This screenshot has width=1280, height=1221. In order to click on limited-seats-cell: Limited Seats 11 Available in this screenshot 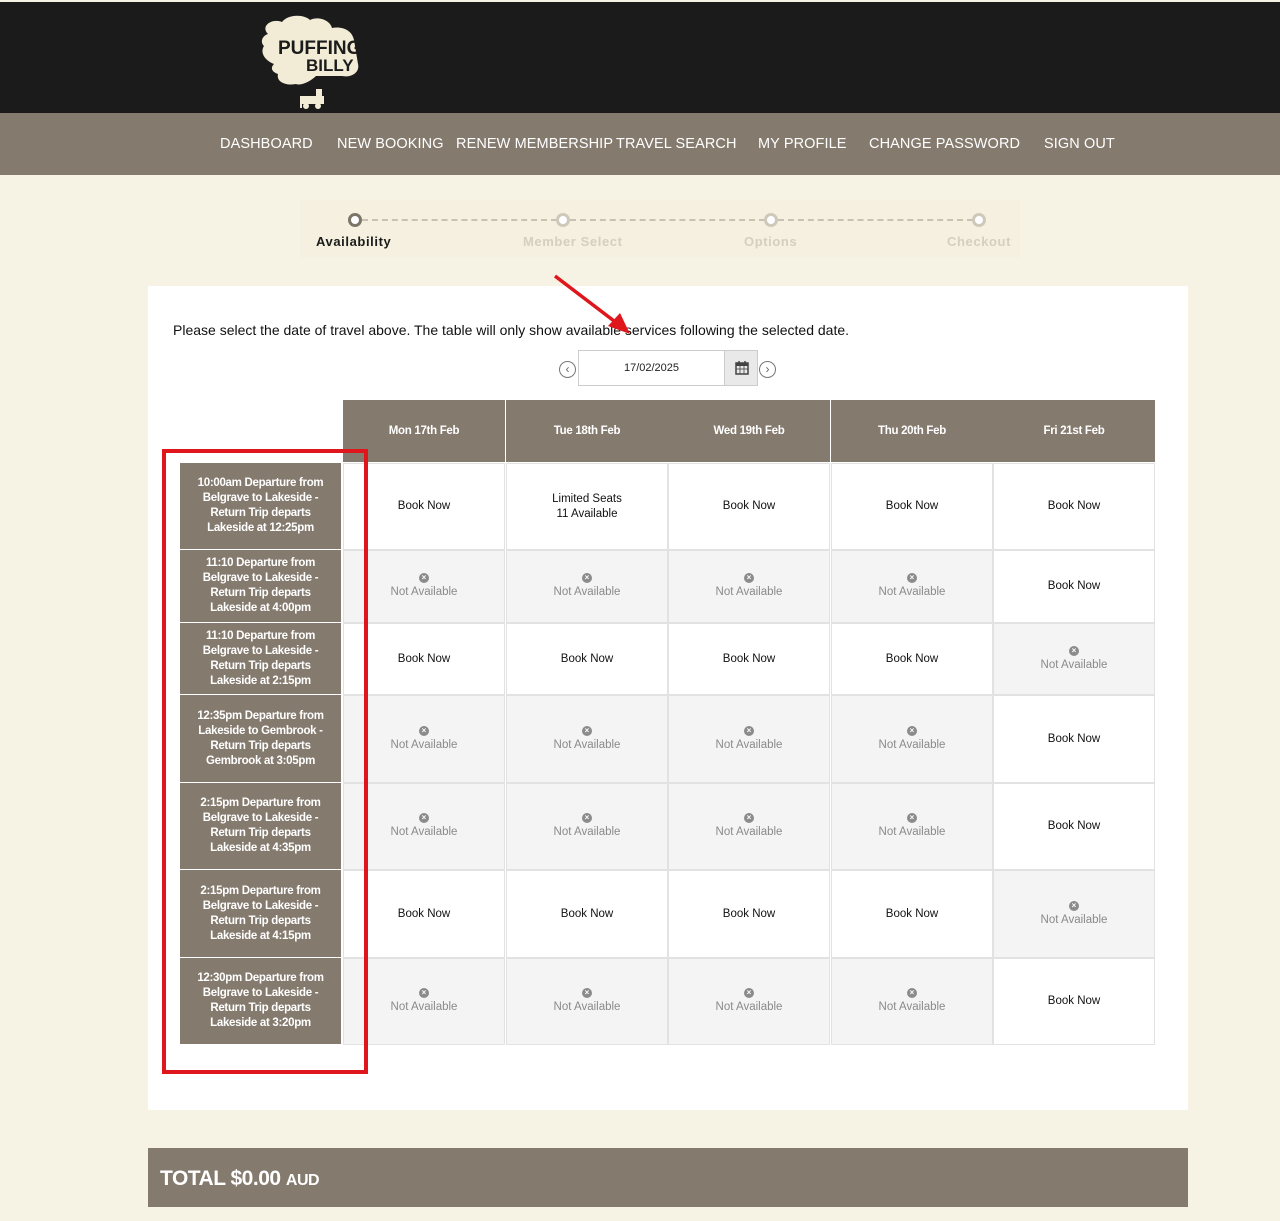, I will do `click(587, 506)`.